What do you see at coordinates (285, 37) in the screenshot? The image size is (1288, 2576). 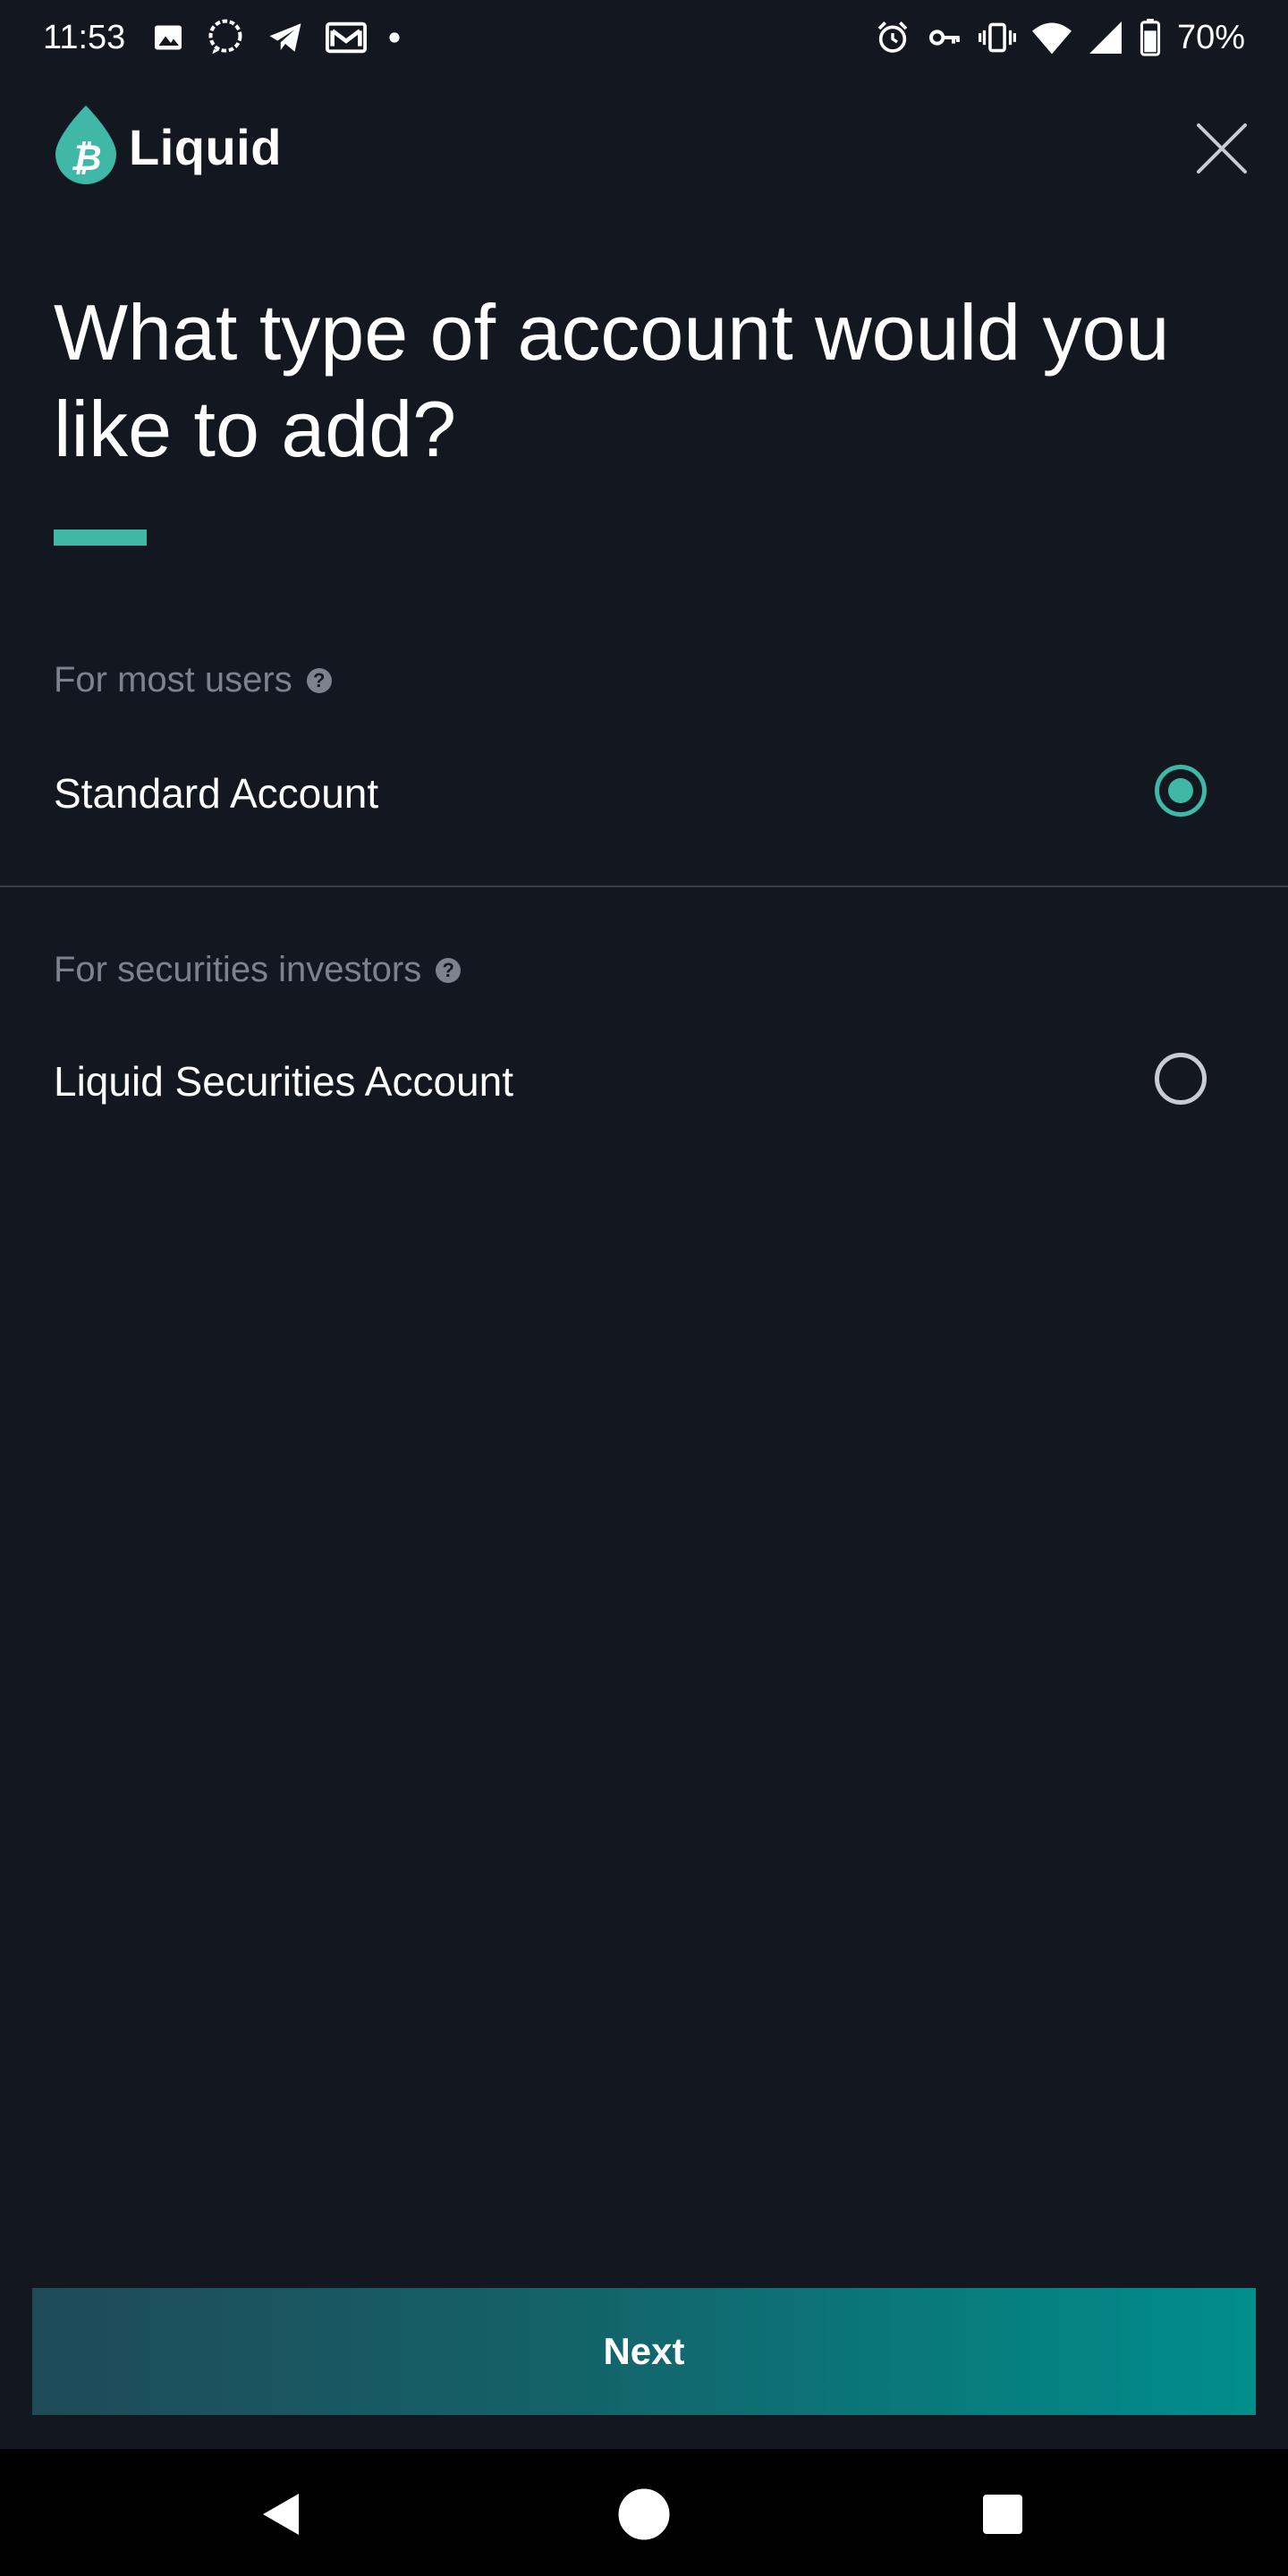 I see `telegram-icon` at bounding box center [285, 37].